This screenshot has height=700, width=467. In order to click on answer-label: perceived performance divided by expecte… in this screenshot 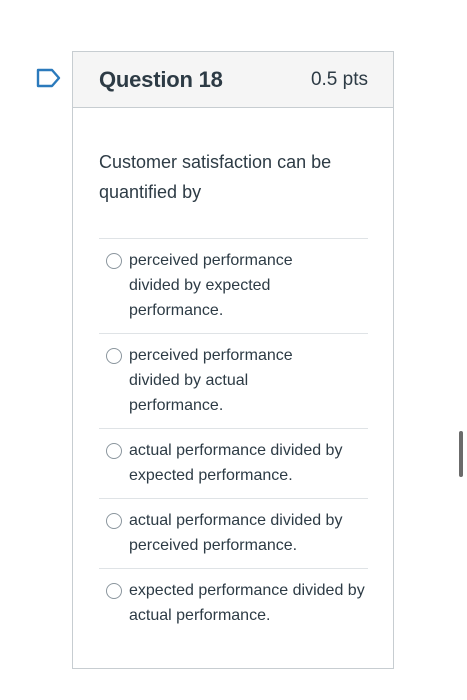, I will do `click(211, 285)`.